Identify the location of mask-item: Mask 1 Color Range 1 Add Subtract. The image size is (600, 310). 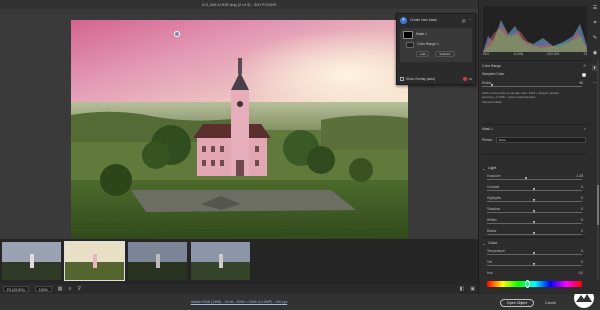
(436, 45).